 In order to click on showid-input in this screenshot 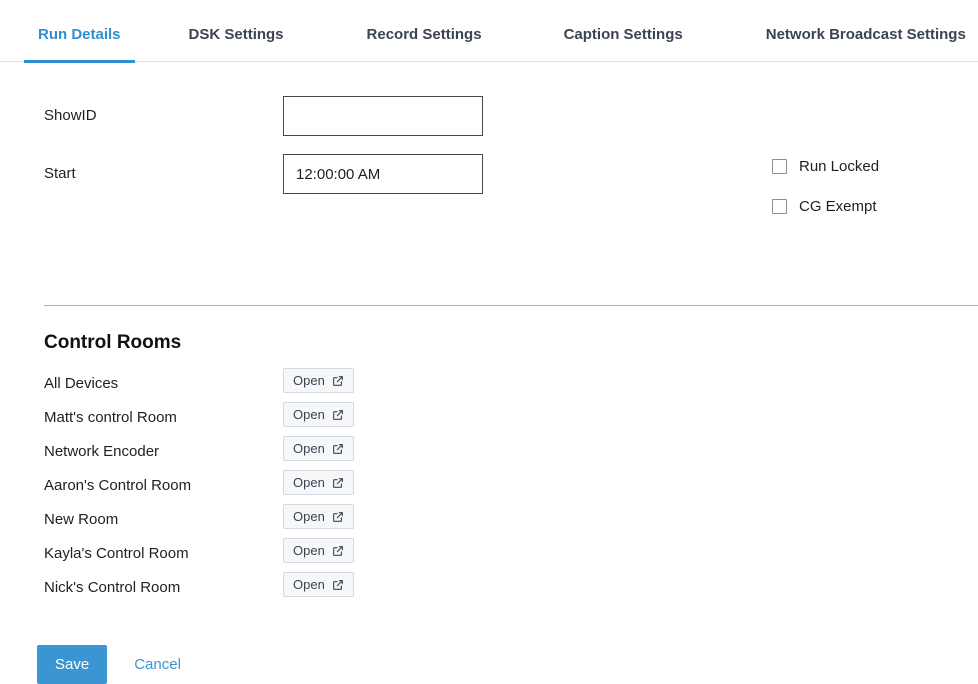, I will do `click(383, 116)`.